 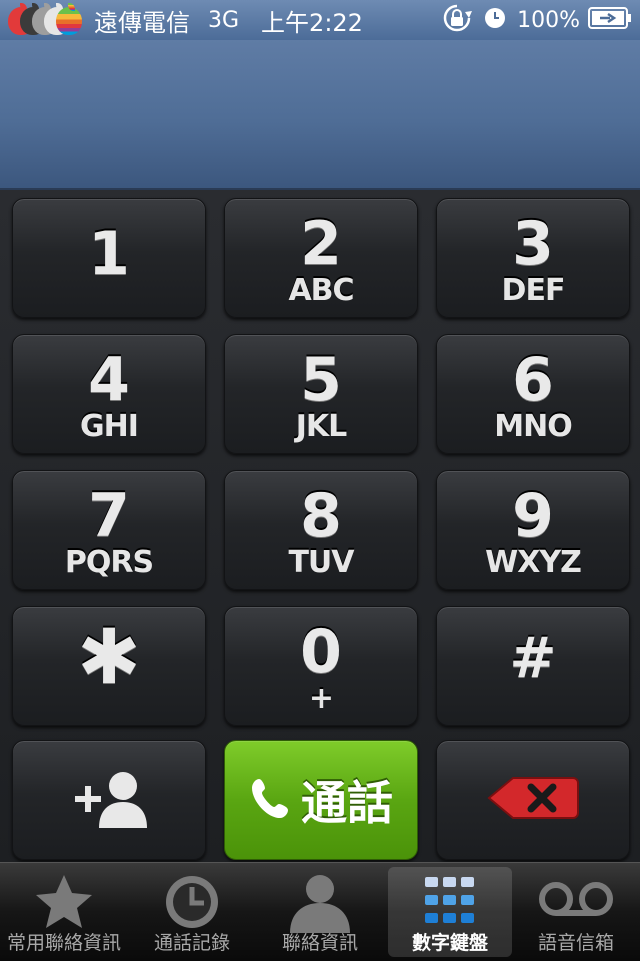 I want to click on tab-label: 常用聯絡資訊, so click(x=63, y=943).